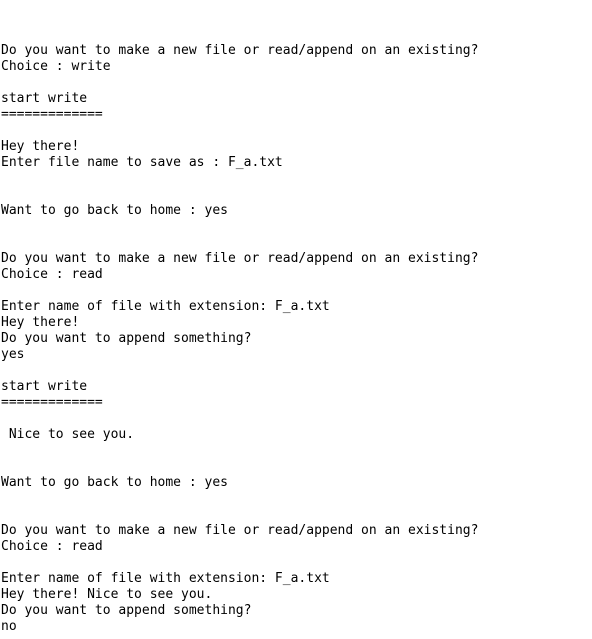 This screenshot has width=592, height=639. I want to click on console-line: Nice to see you., so click(68, 434).